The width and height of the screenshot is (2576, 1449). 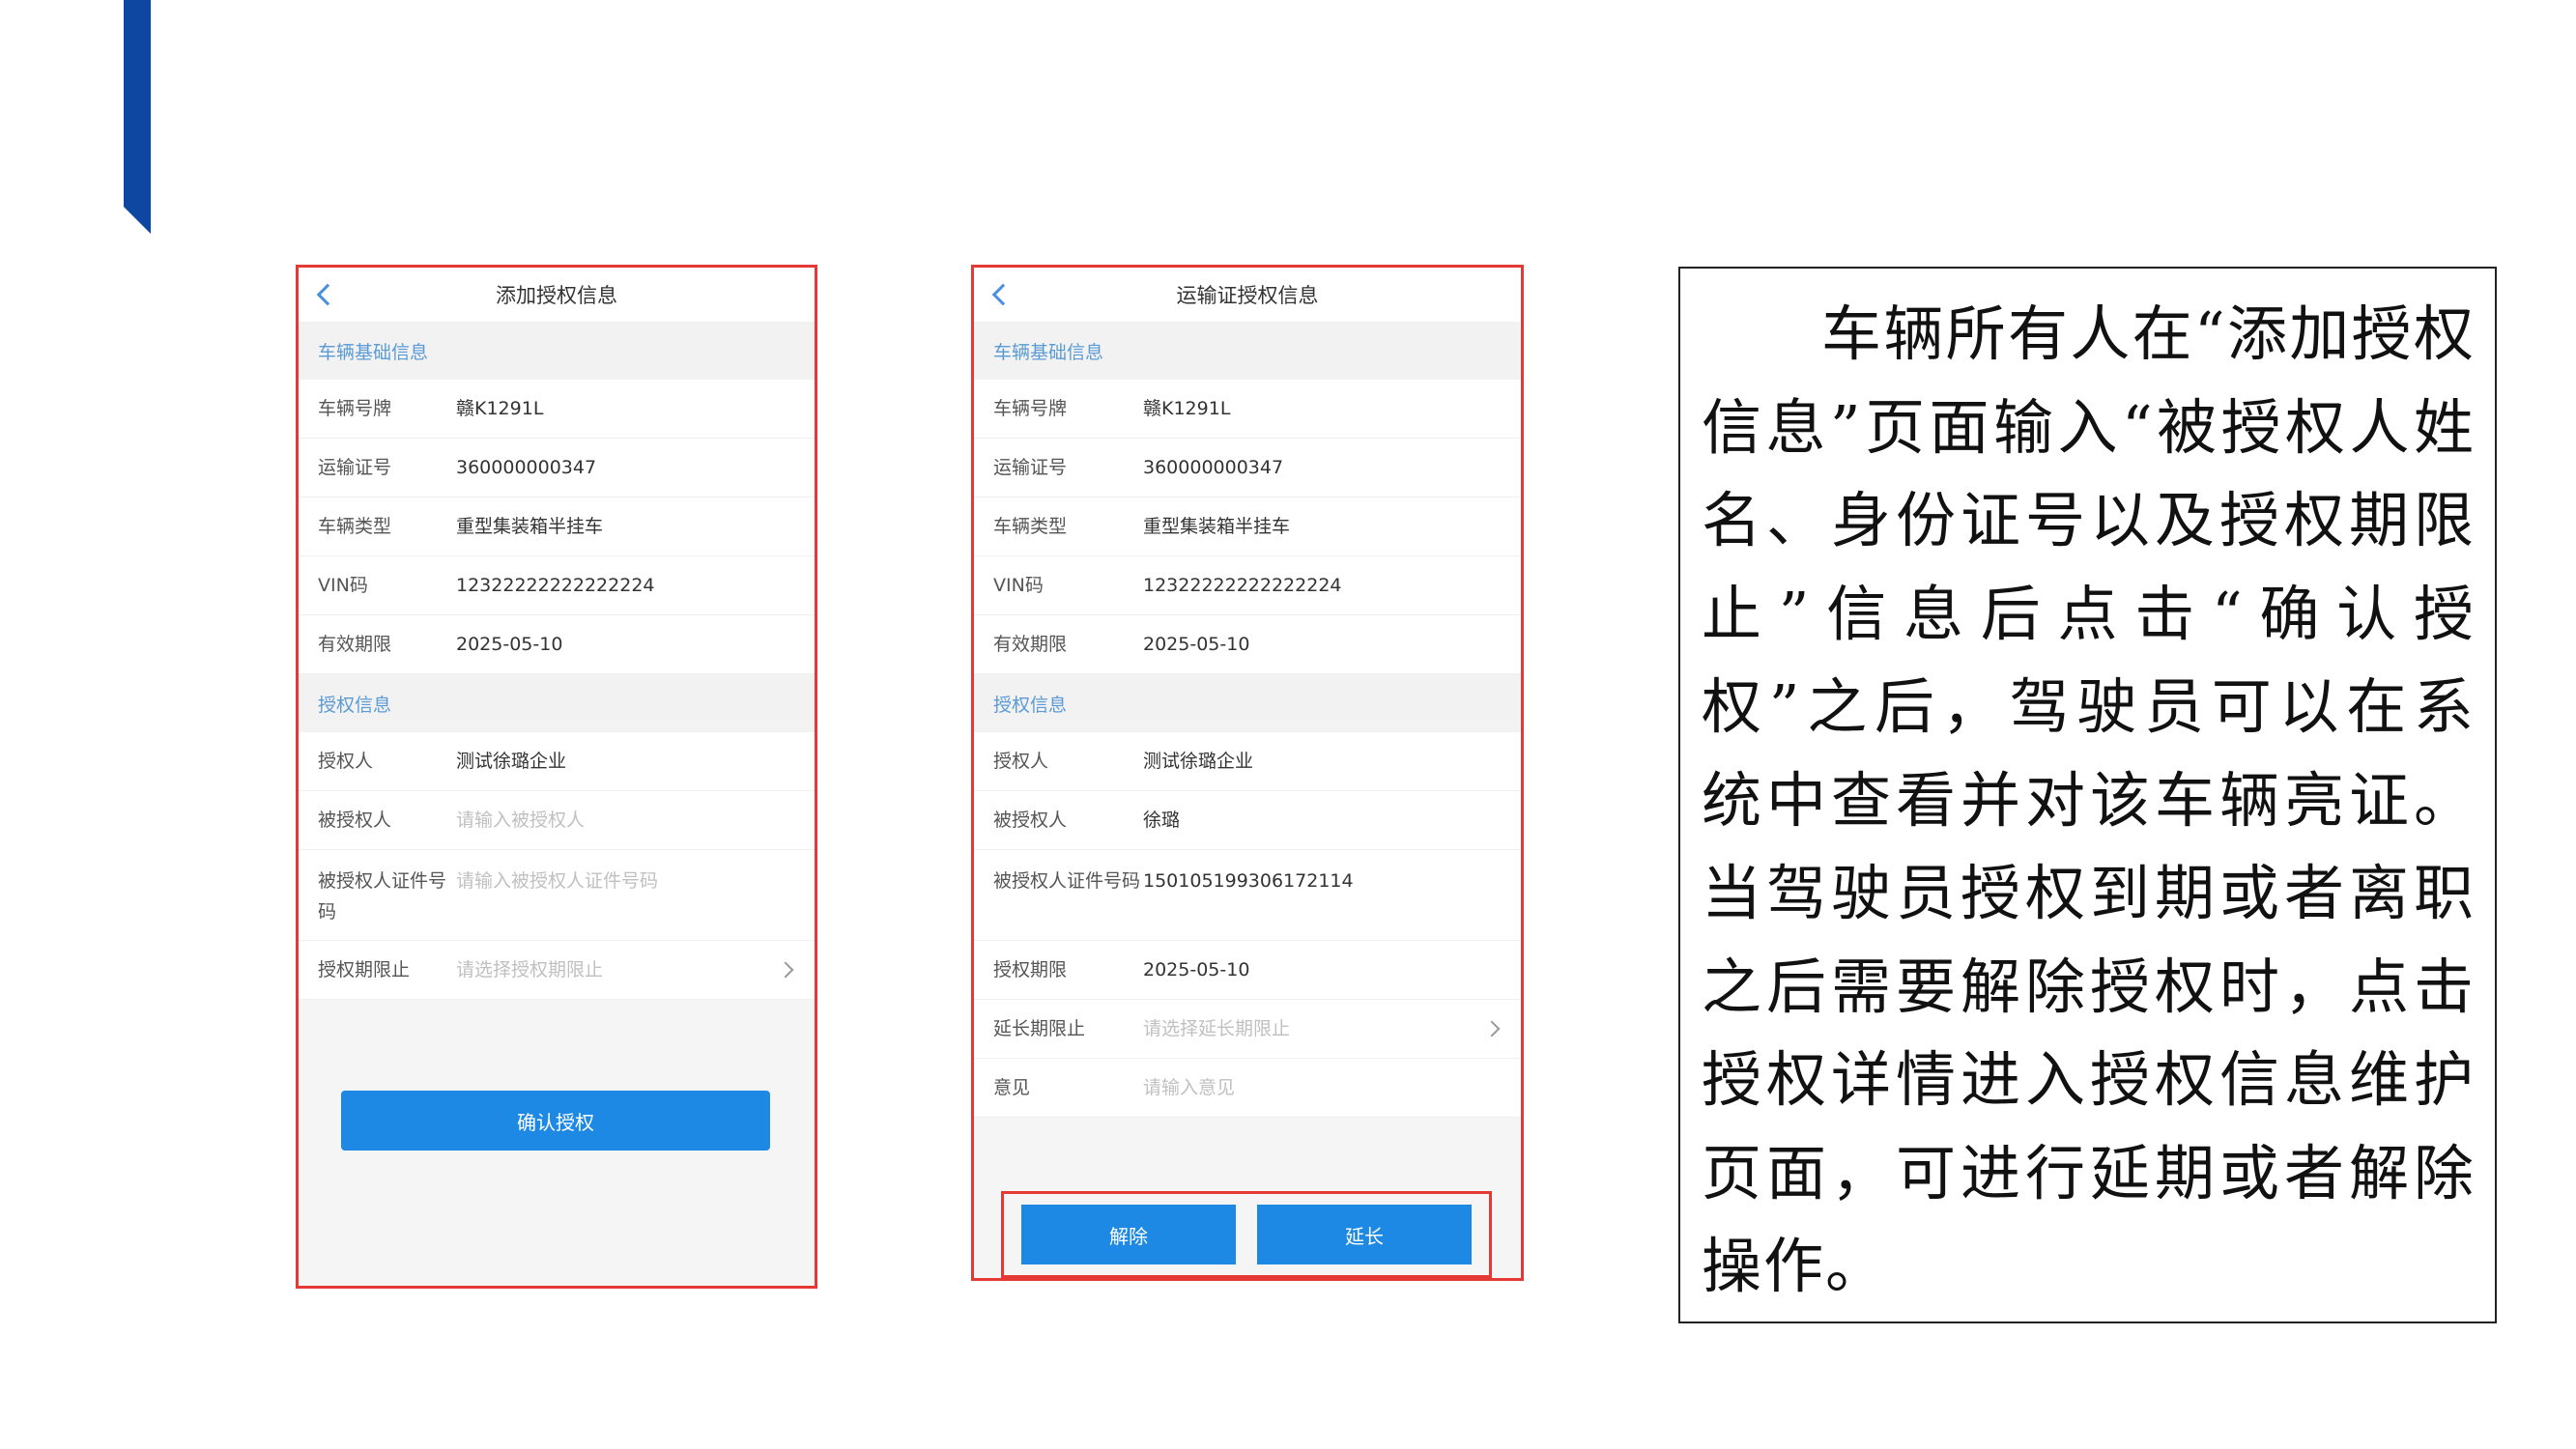 What do you see at coordinates (1012, 1087) in the screenshot?
I see `row-label: 意见` at bounding box center [1012, 1087].